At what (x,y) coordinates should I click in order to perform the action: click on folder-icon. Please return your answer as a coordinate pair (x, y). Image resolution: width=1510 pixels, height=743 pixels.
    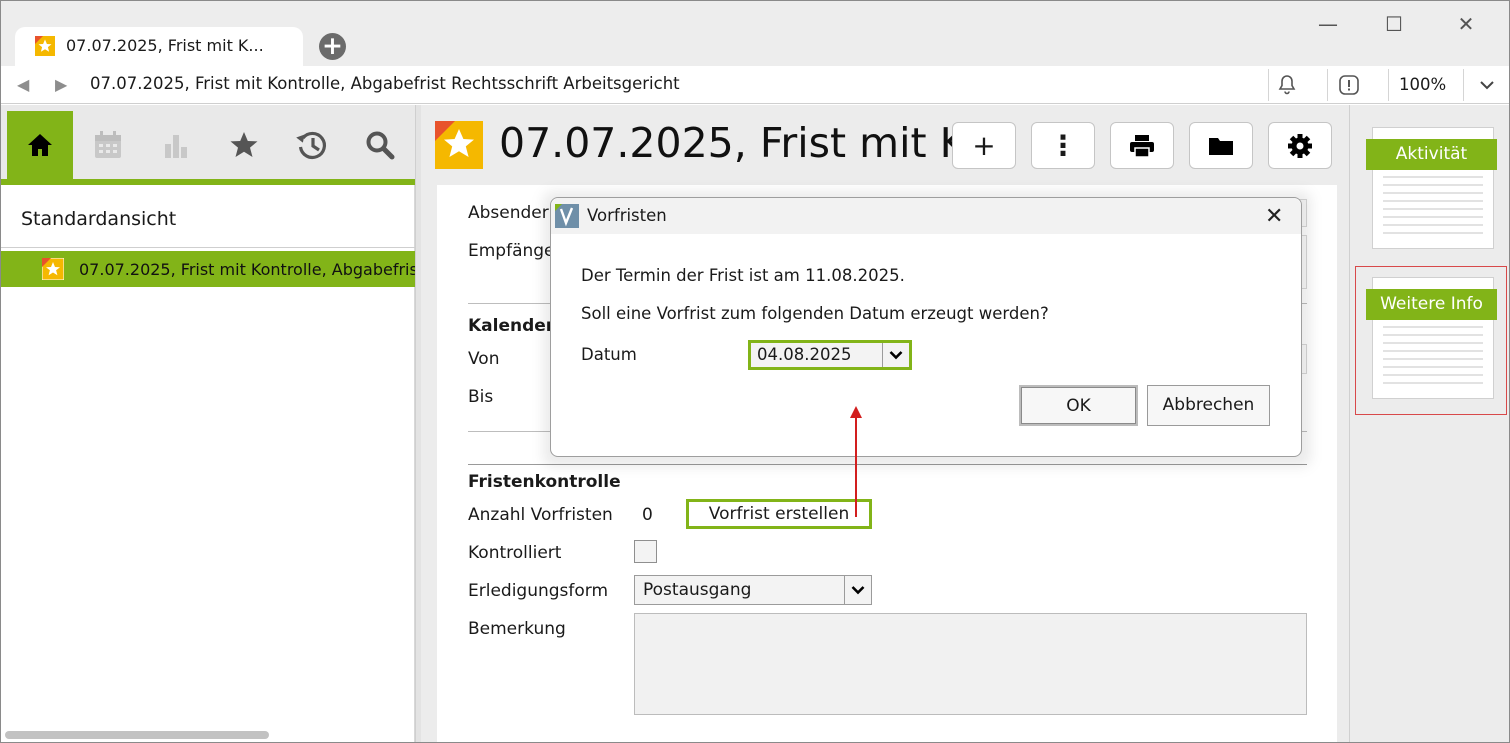
    Looking at the image, I should click on (1221, 146).